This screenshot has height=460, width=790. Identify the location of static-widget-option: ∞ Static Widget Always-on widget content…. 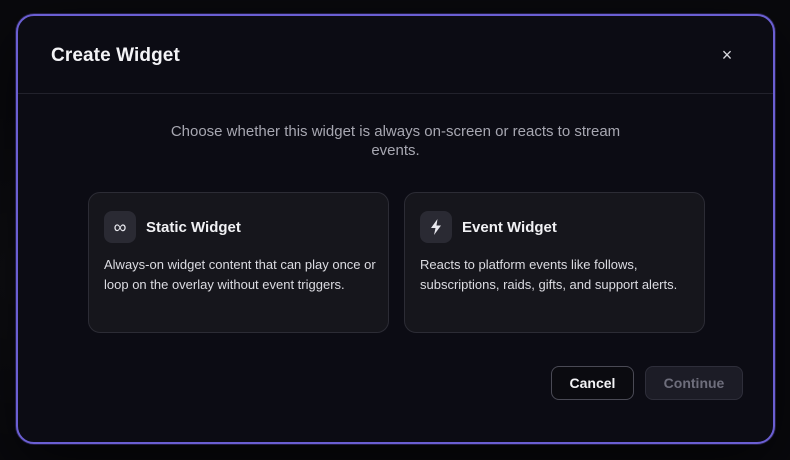
(238, 262).